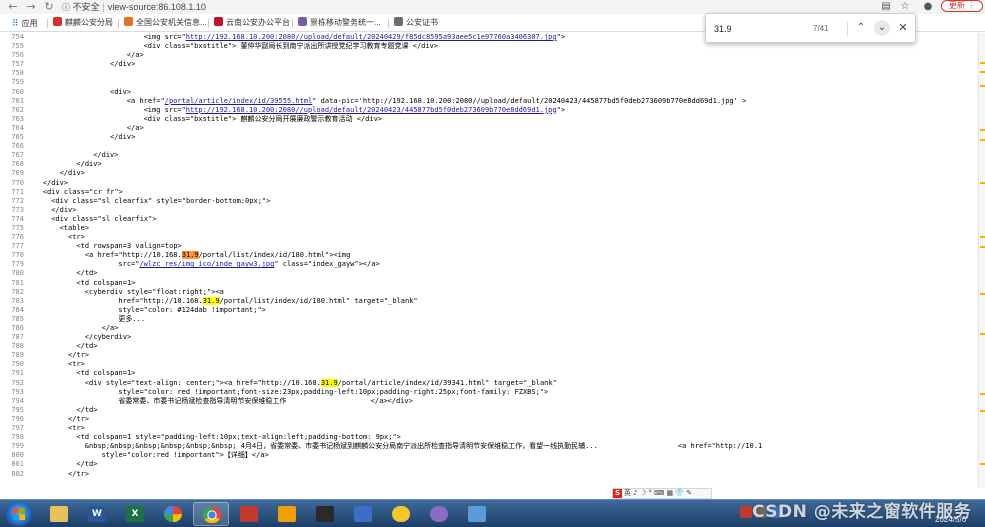  I want to click on document-icon, so click(398, 21).